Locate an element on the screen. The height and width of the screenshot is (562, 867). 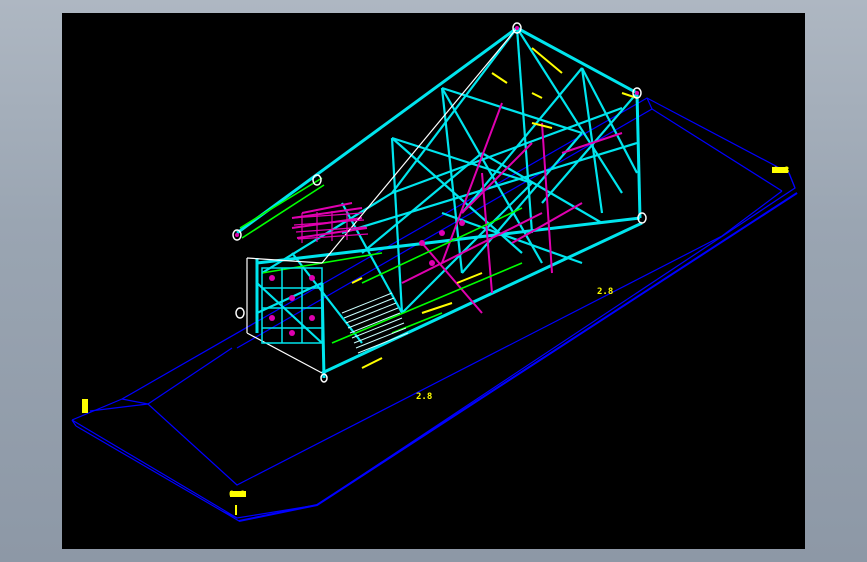
dim-label-left-end: 0 is located at coordinates (84, 407).